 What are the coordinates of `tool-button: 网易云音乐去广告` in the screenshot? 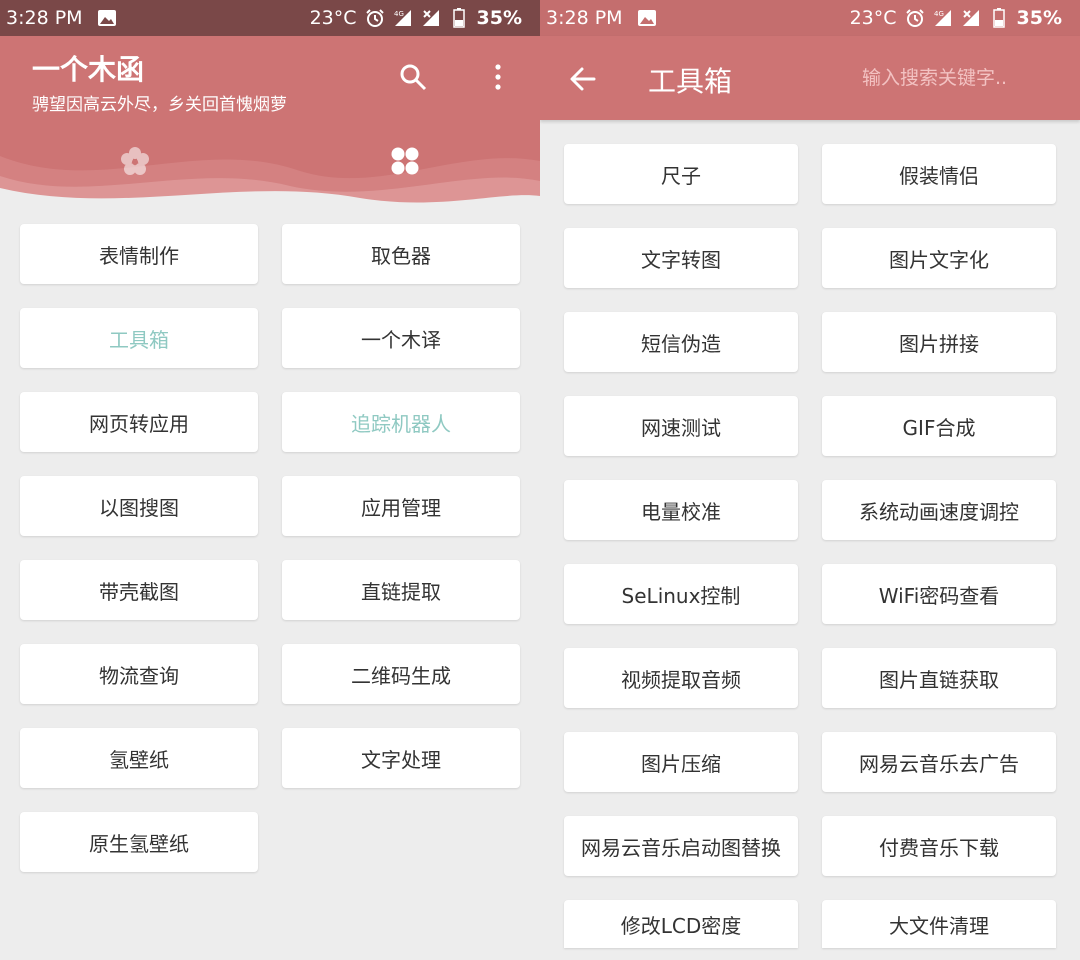 It's located at (939, 762).